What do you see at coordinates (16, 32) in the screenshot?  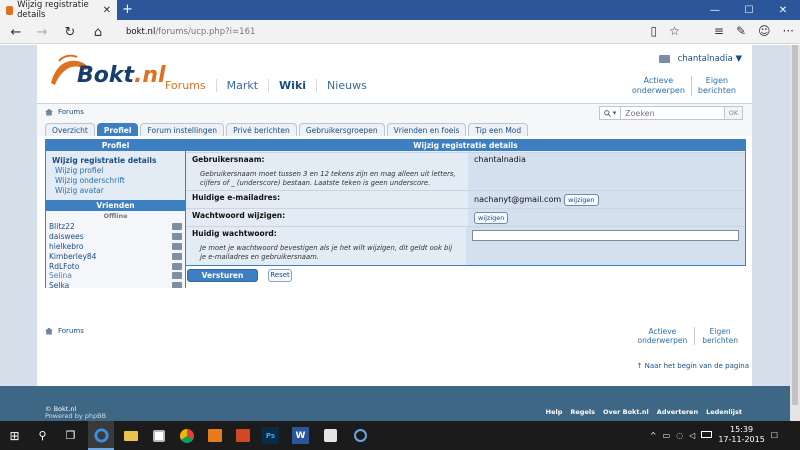 I see `back-arrow-icon: ←` at bounding box center [16, 32].